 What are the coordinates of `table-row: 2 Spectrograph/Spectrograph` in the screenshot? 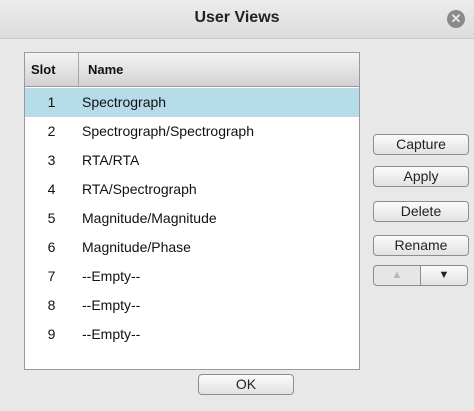 It's located at (192, 131).